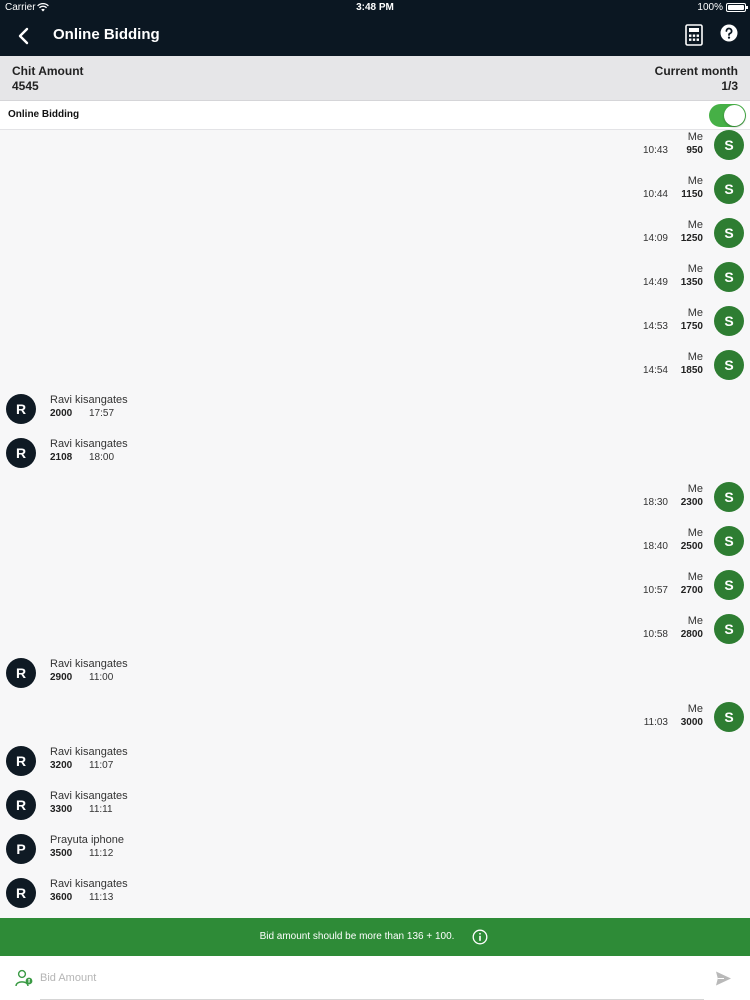  Describe the element at coordinates (375, 416) in the screenshot. I see `bid-item: R Ravi kisangates 2000 17:57` at that location.